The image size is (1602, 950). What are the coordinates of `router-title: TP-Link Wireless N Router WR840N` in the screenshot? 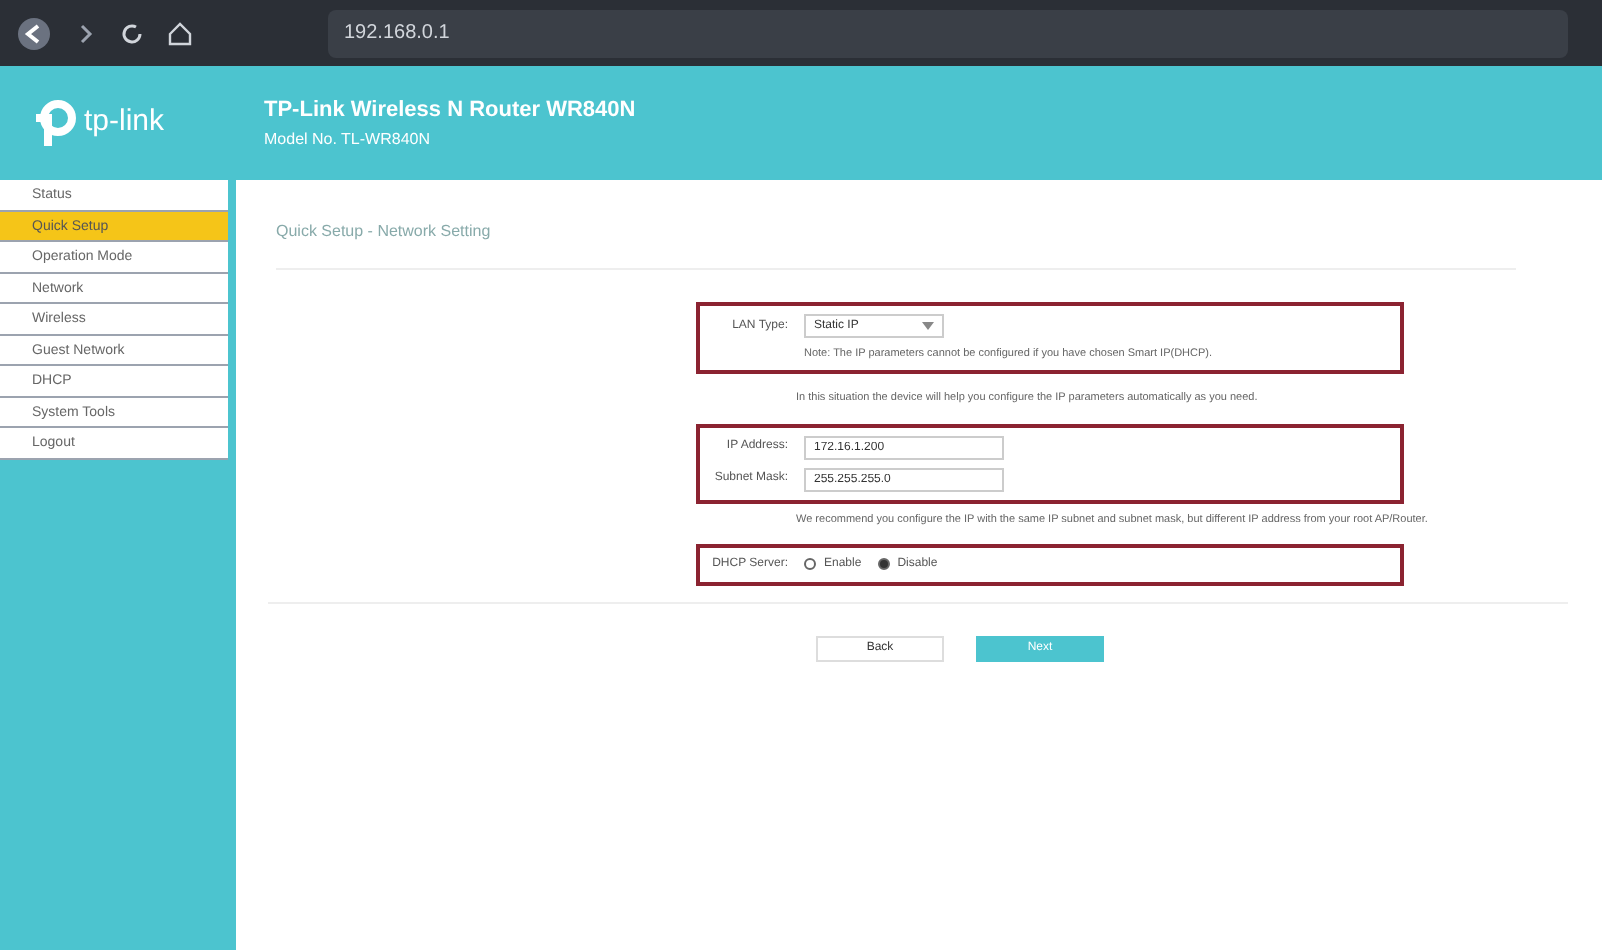 It's located at (450, 111).